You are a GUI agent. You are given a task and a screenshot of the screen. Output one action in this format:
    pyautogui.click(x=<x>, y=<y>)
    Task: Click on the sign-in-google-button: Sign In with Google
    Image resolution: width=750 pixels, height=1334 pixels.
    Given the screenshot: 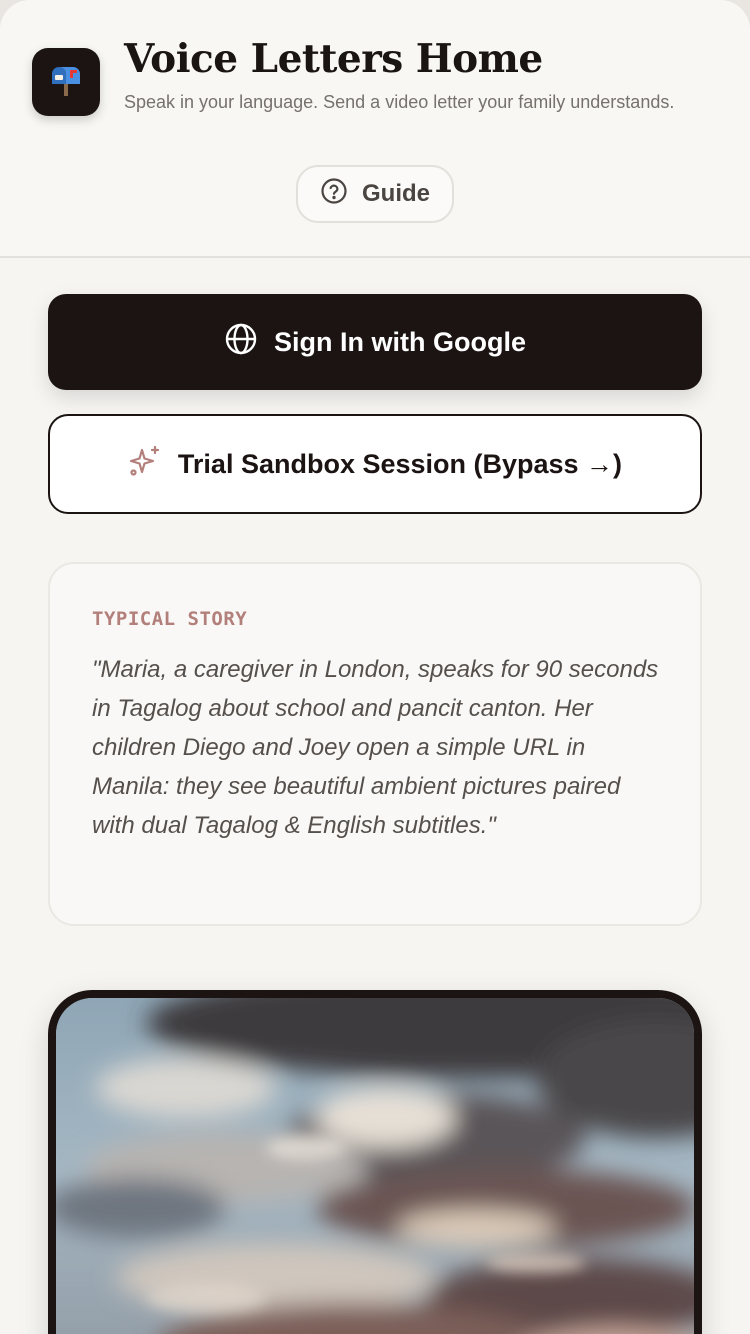 What is the action you would take?
    pyautogui.click(x=375, y=342)
    